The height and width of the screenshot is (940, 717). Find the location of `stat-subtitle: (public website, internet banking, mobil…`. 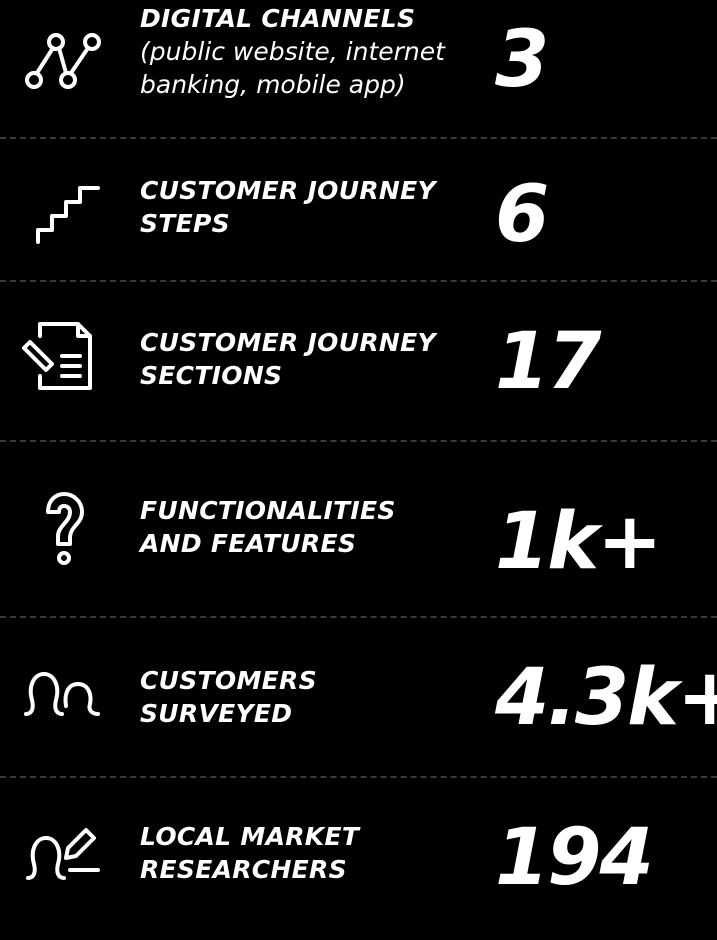

stat-subtitle: (public website, internet banking, mobil… is located at coordinates (292, 68).